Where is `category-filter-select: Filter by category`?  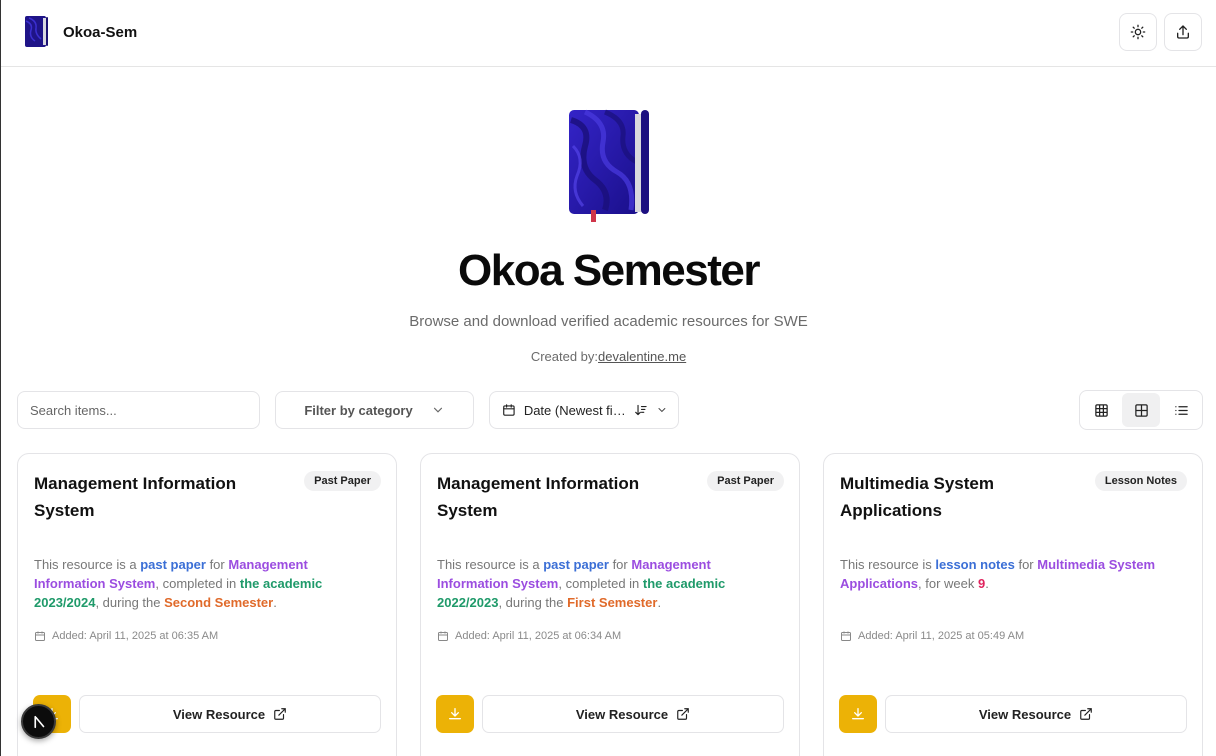
category-filter-select: Filter by category is located at coordinates (374, 410).